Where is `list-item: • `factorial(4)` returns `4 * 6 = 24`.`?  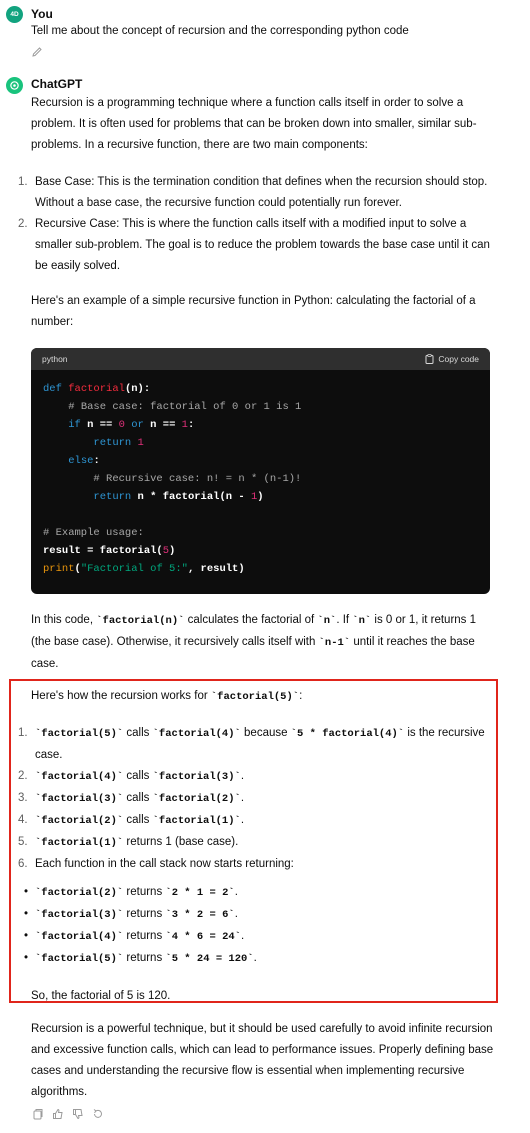
list-item: • `factorial(4)` returns `4 * 6 = 24`. is located at coordinates (134, 936).